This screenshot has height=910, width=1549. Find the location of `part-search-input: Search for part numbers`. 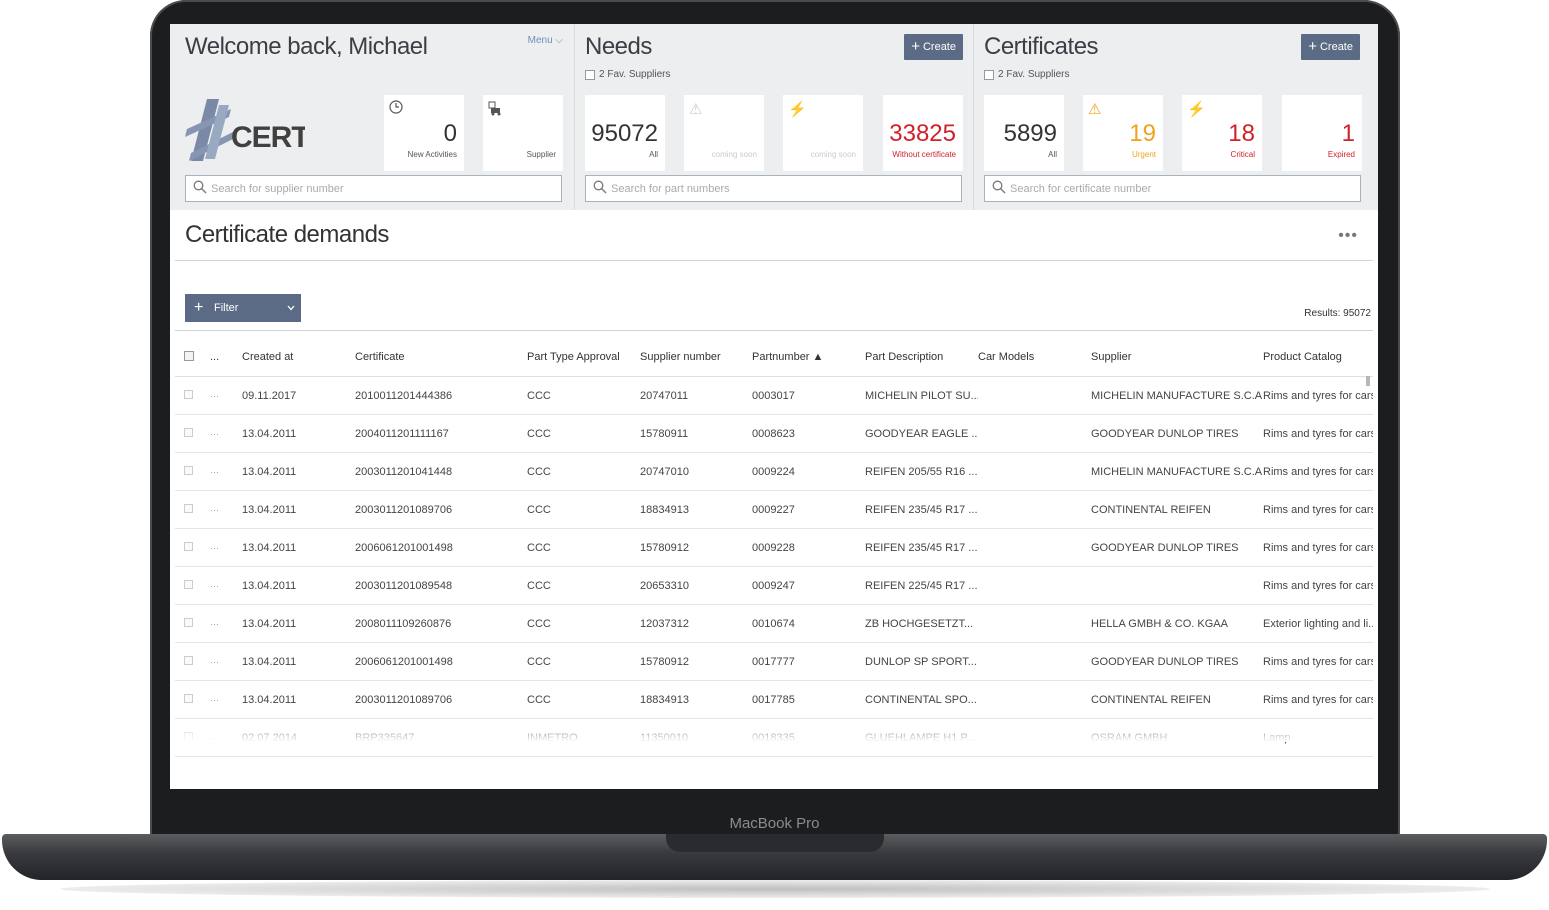

part-search-input: Search for part numbers is located at coordinates (773, 188).